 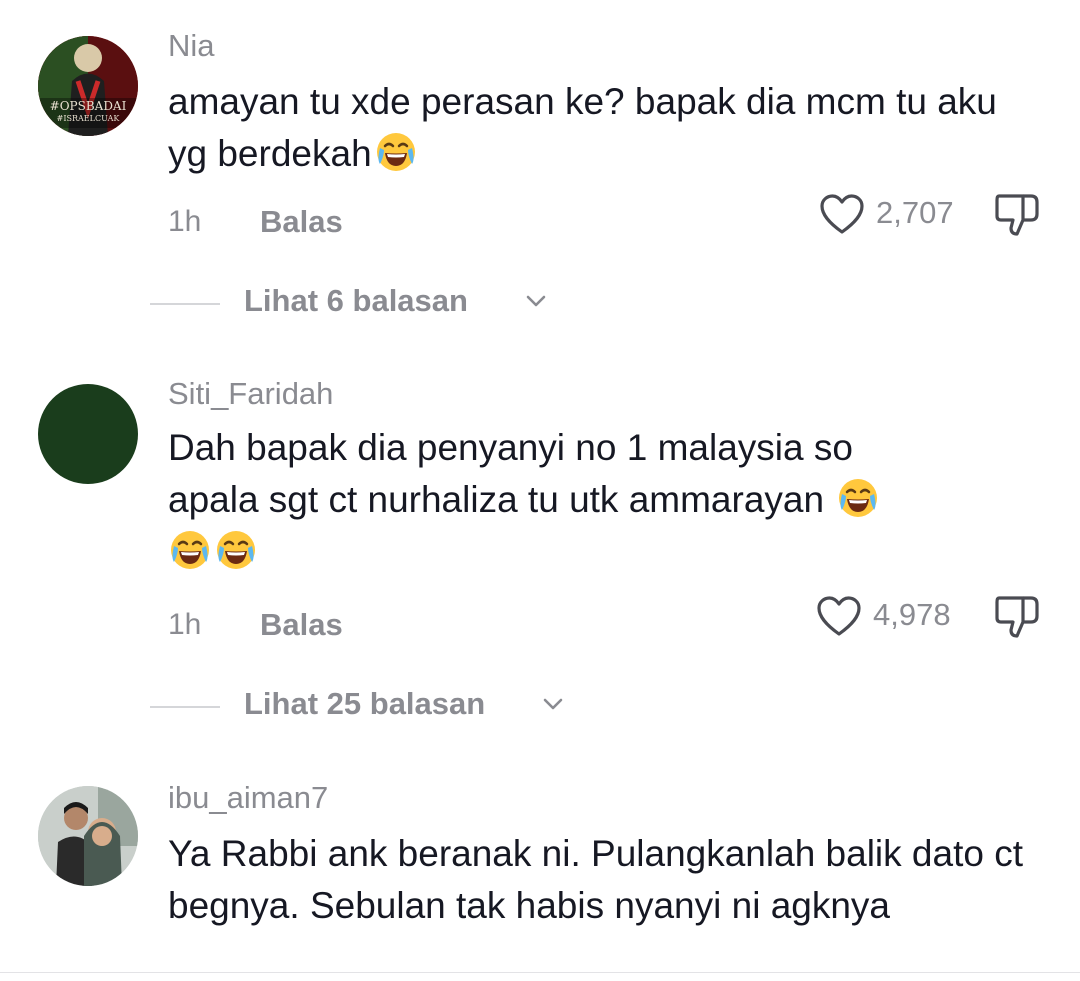 What do you see at coordinates (510, 447) in the screenshot?
I see `comment-text-line: Dah bapak dia penyanyi no 1 malaysia so` at bounding box center [510, 447].